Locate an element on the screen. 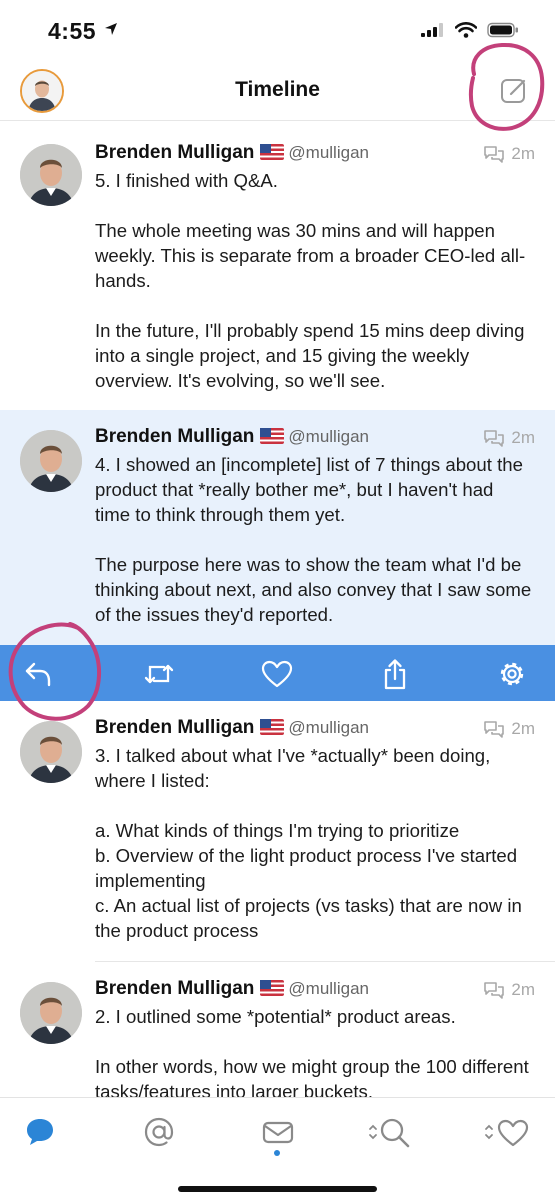 The height and width of the screenshot is (1201, 555). search-icon is located at coordinates (389, 1133).